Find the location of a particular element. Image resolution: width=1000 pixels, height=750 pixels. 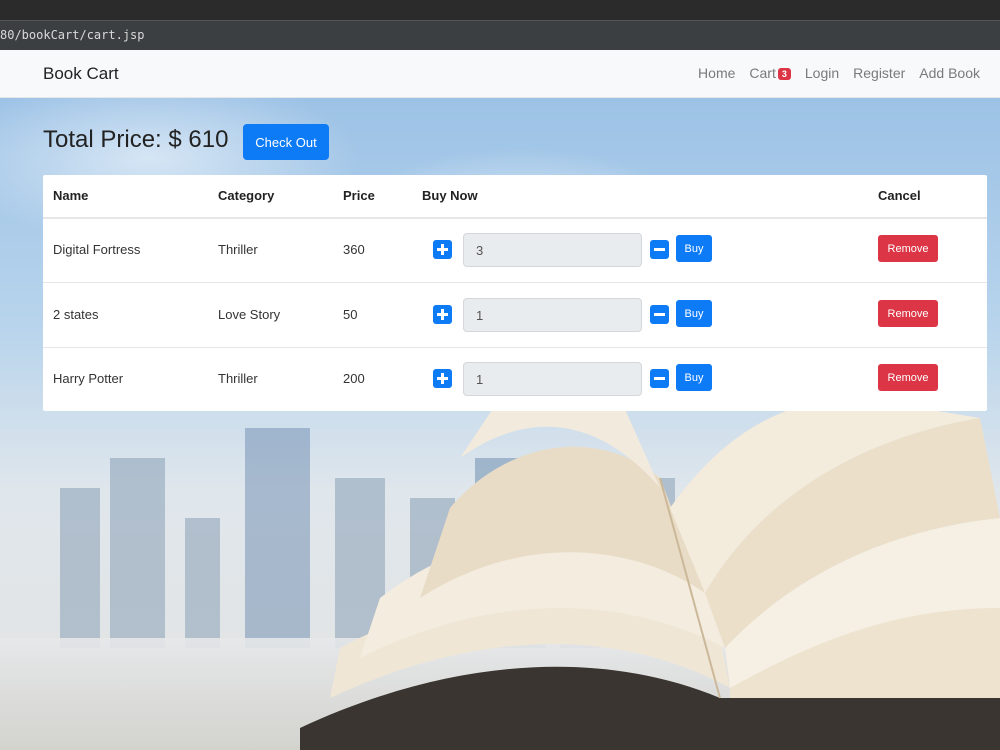

nav-register-link: Register is located at coordinates (879, 73).